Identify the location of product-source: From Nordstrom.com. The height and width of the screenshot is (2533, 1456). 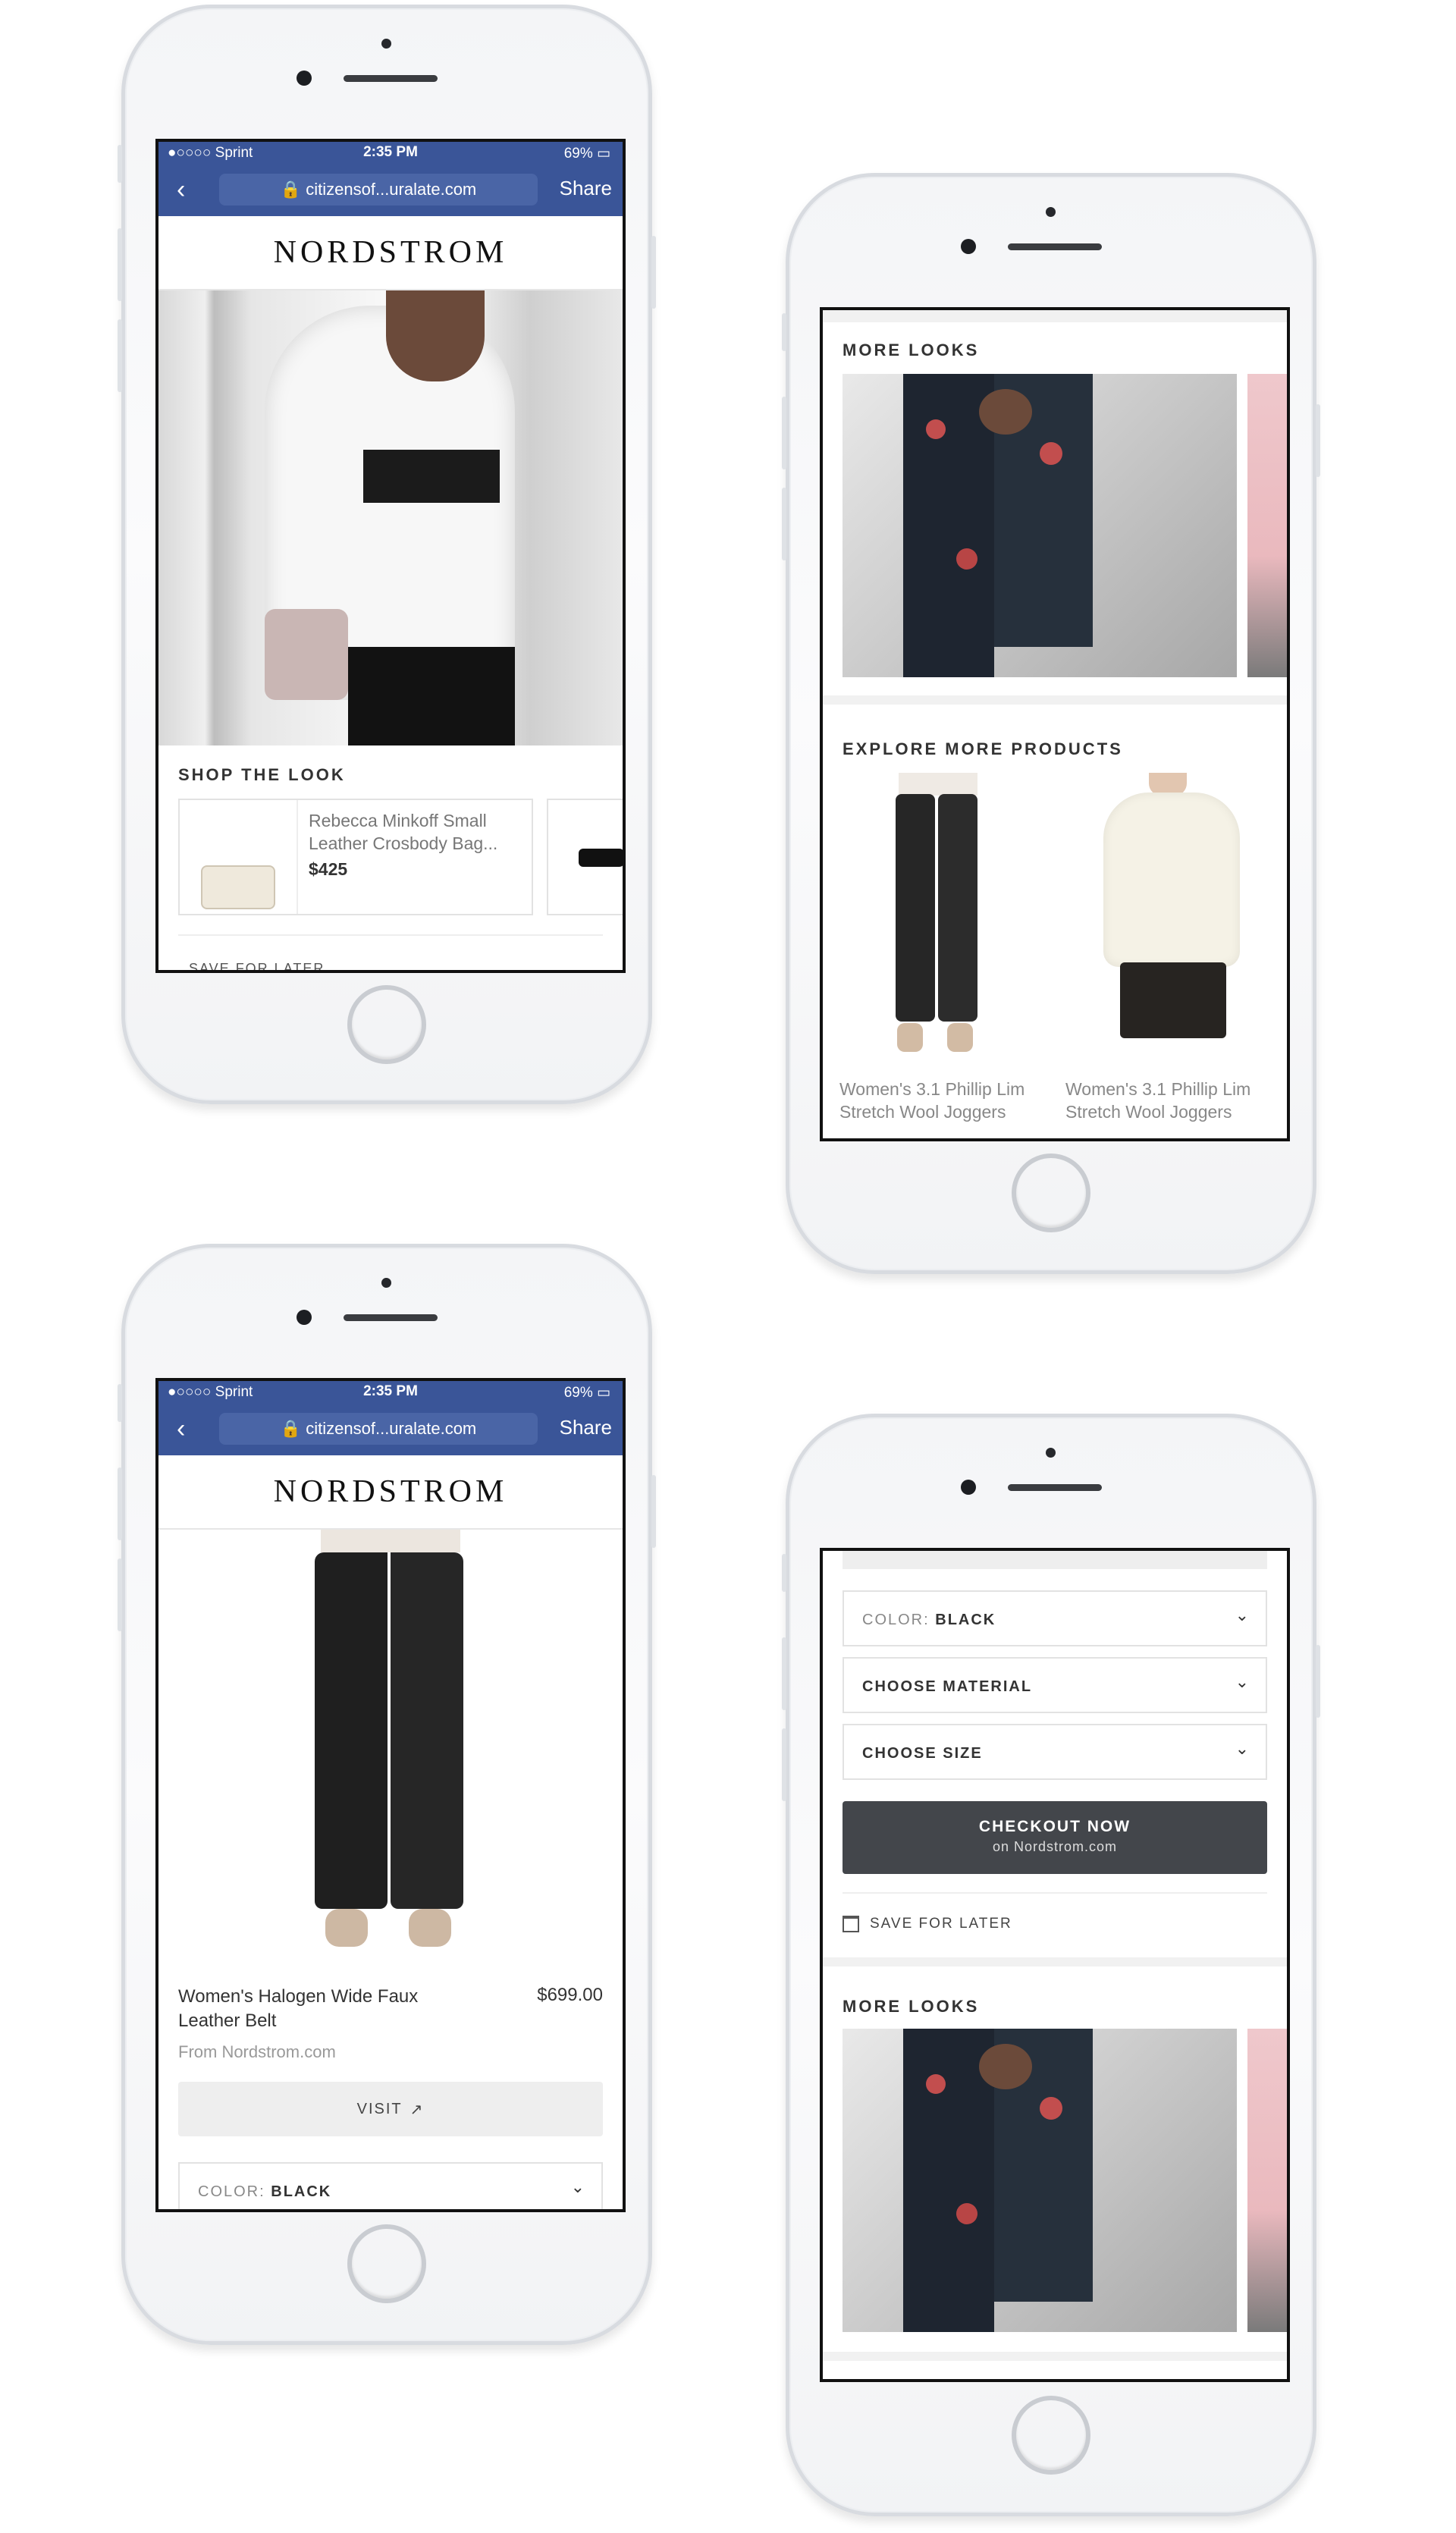
(257, 2051).